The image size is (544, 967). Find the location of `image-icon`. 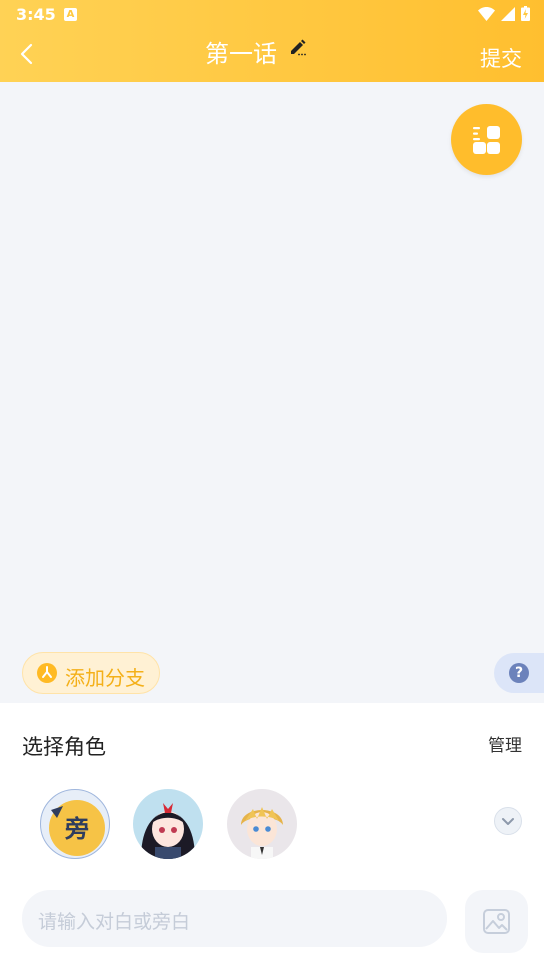

image-icon is located at coordinates (496, 921).